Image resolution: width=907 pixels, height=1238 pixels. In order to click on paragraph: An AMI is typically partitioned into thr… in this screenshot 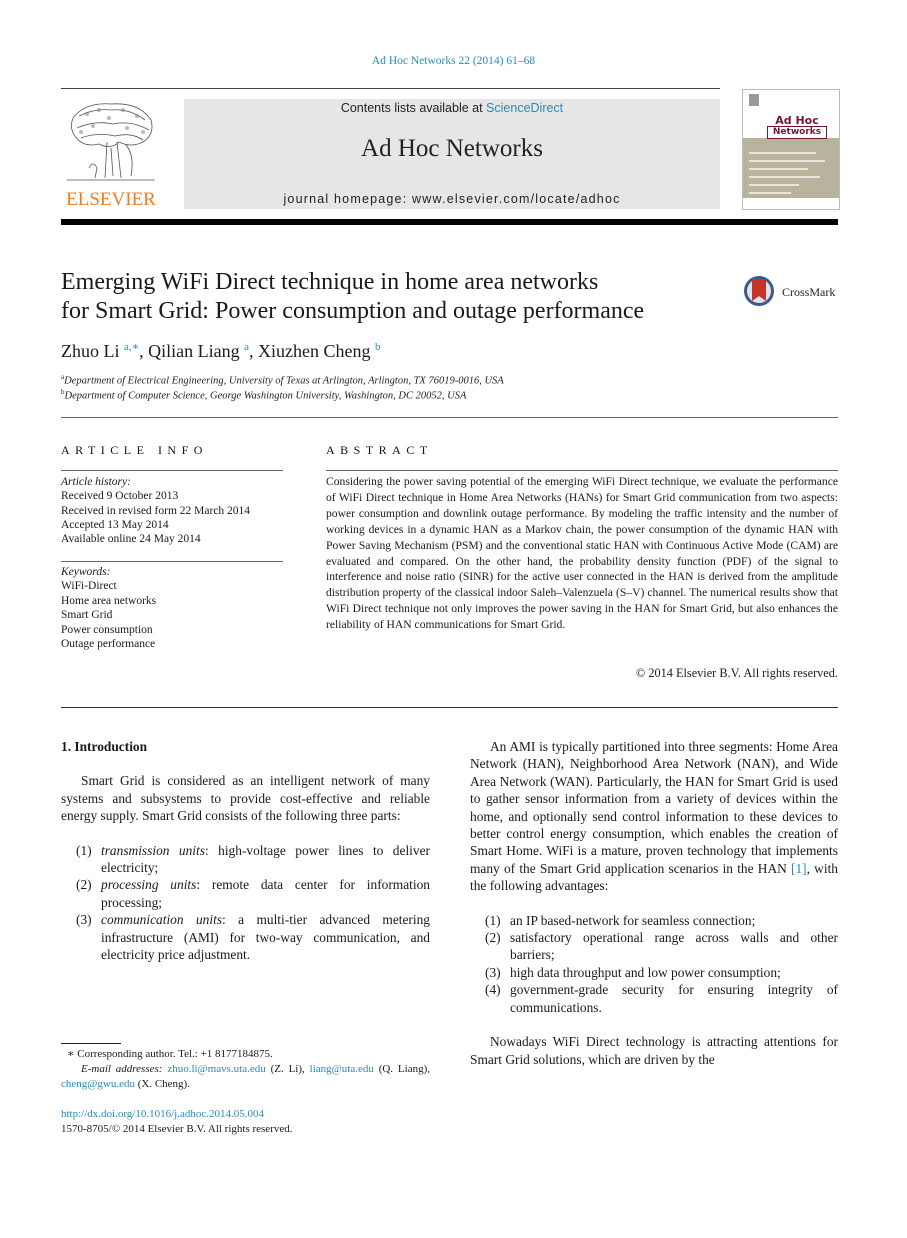, I will do `click(654, 816)`.